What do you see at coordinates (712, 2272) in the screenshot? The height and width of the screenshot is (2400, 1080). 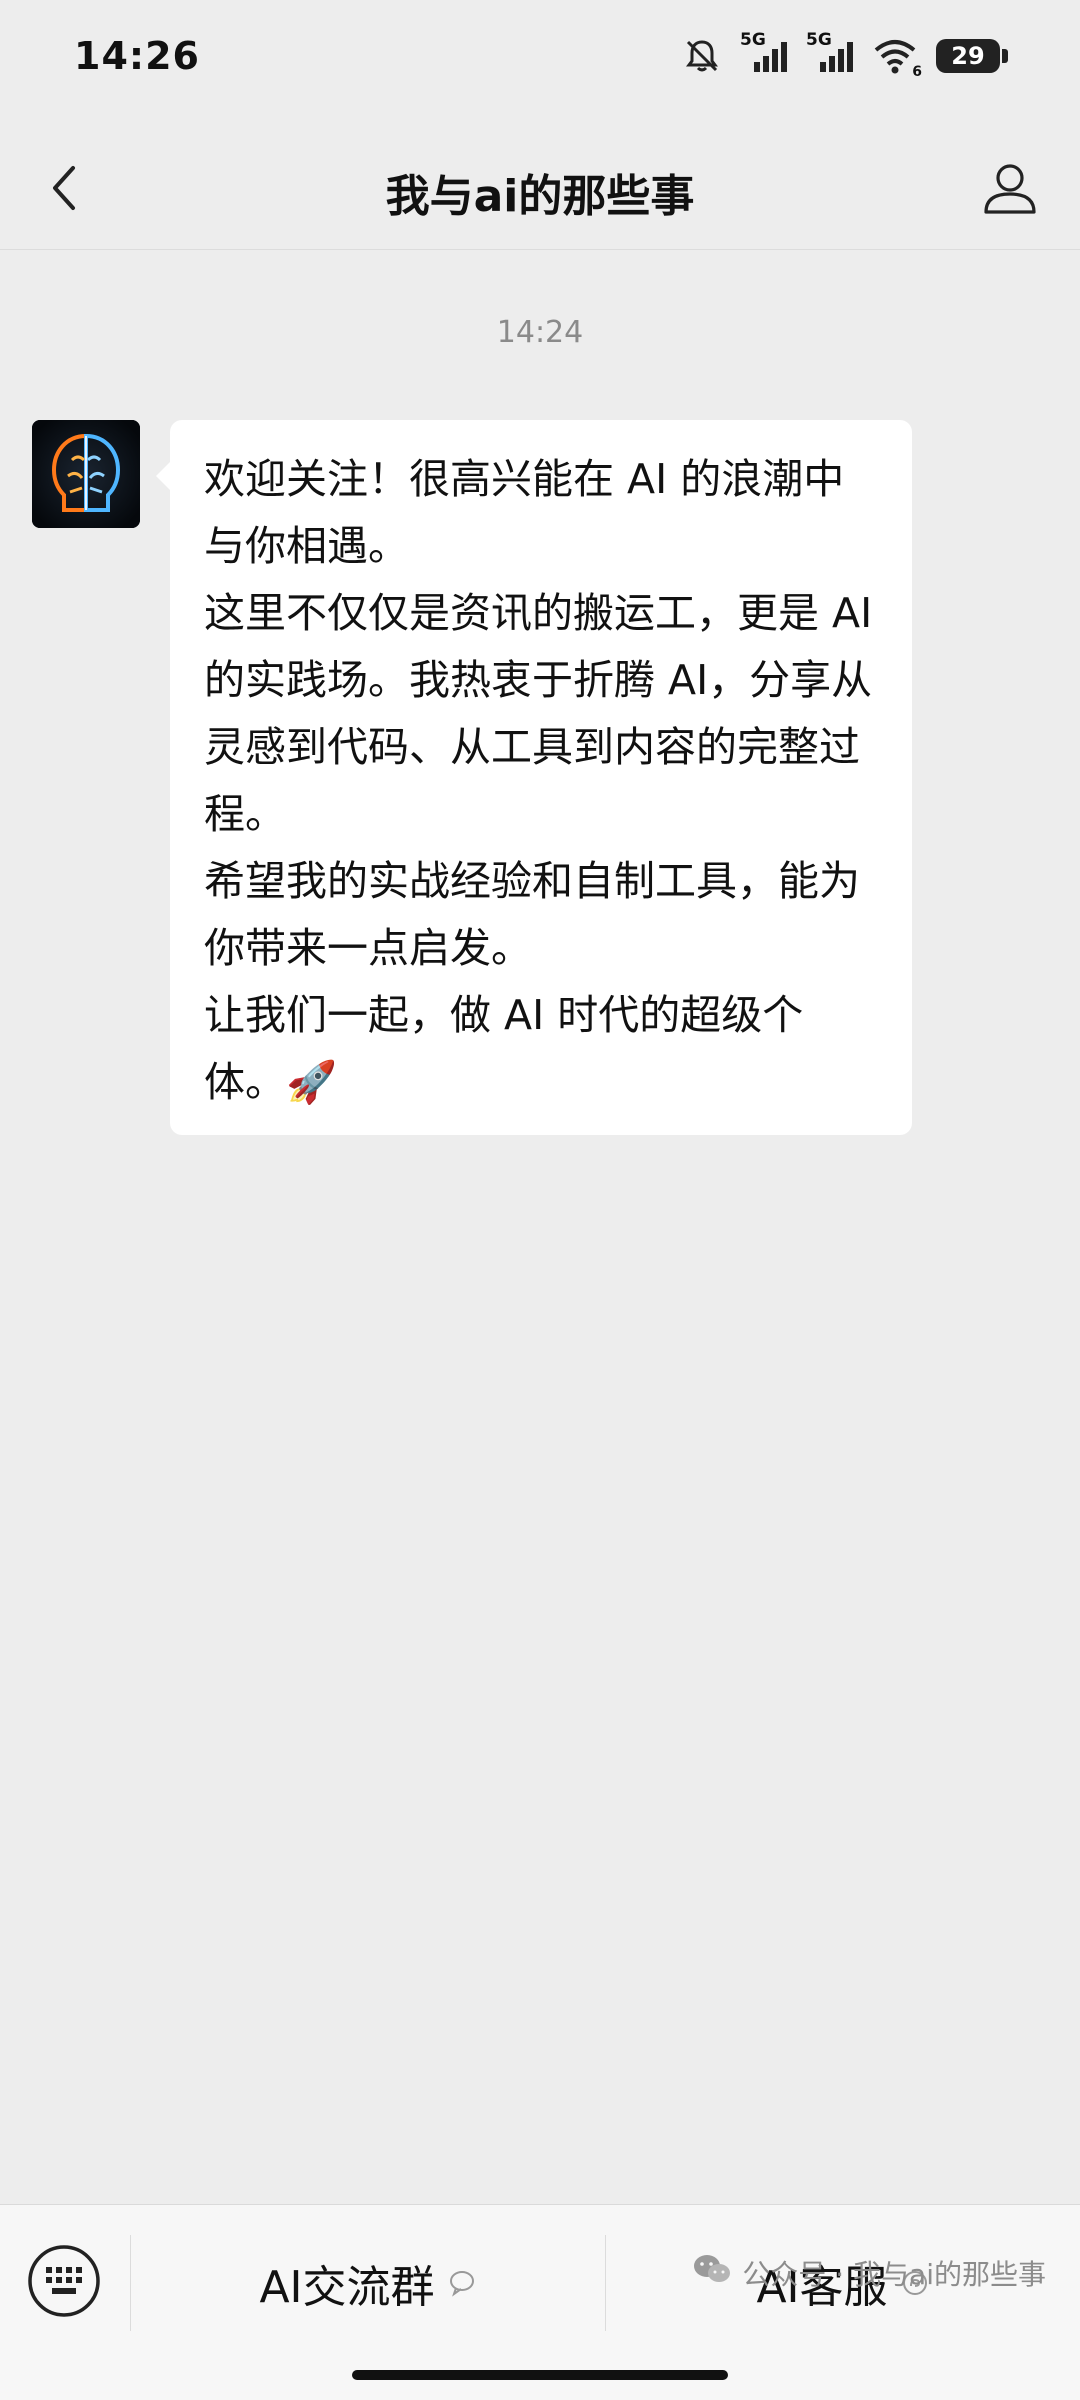 I see `wechat-icon` at bounding box center [712, 2272].